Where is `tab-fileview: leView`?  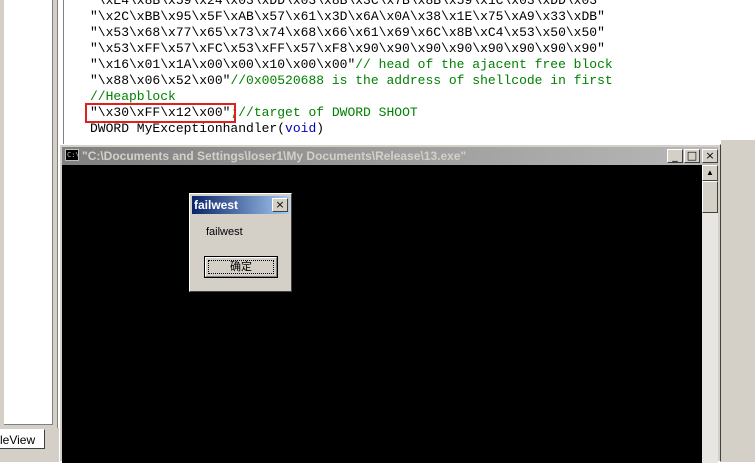
tab-fileview: leView is located at coordinates (22, 439).